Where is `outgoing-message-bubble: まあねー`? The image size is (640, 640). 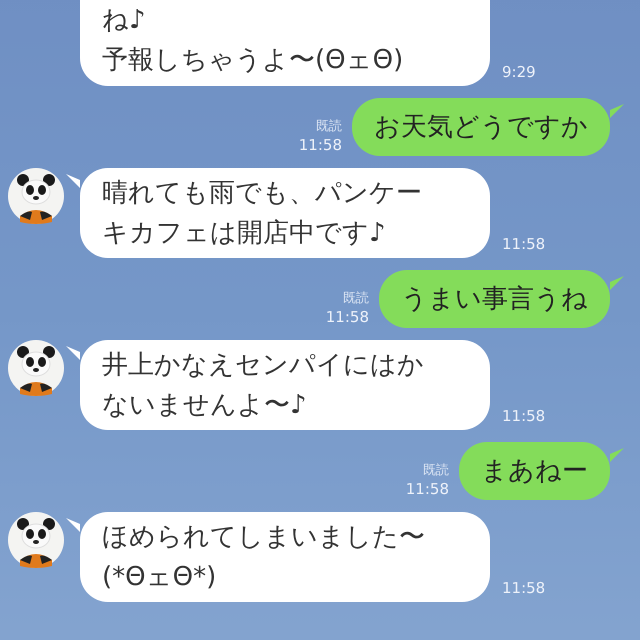 outgoing-message-bubble: まあねー is located at coordinates (534, 471).